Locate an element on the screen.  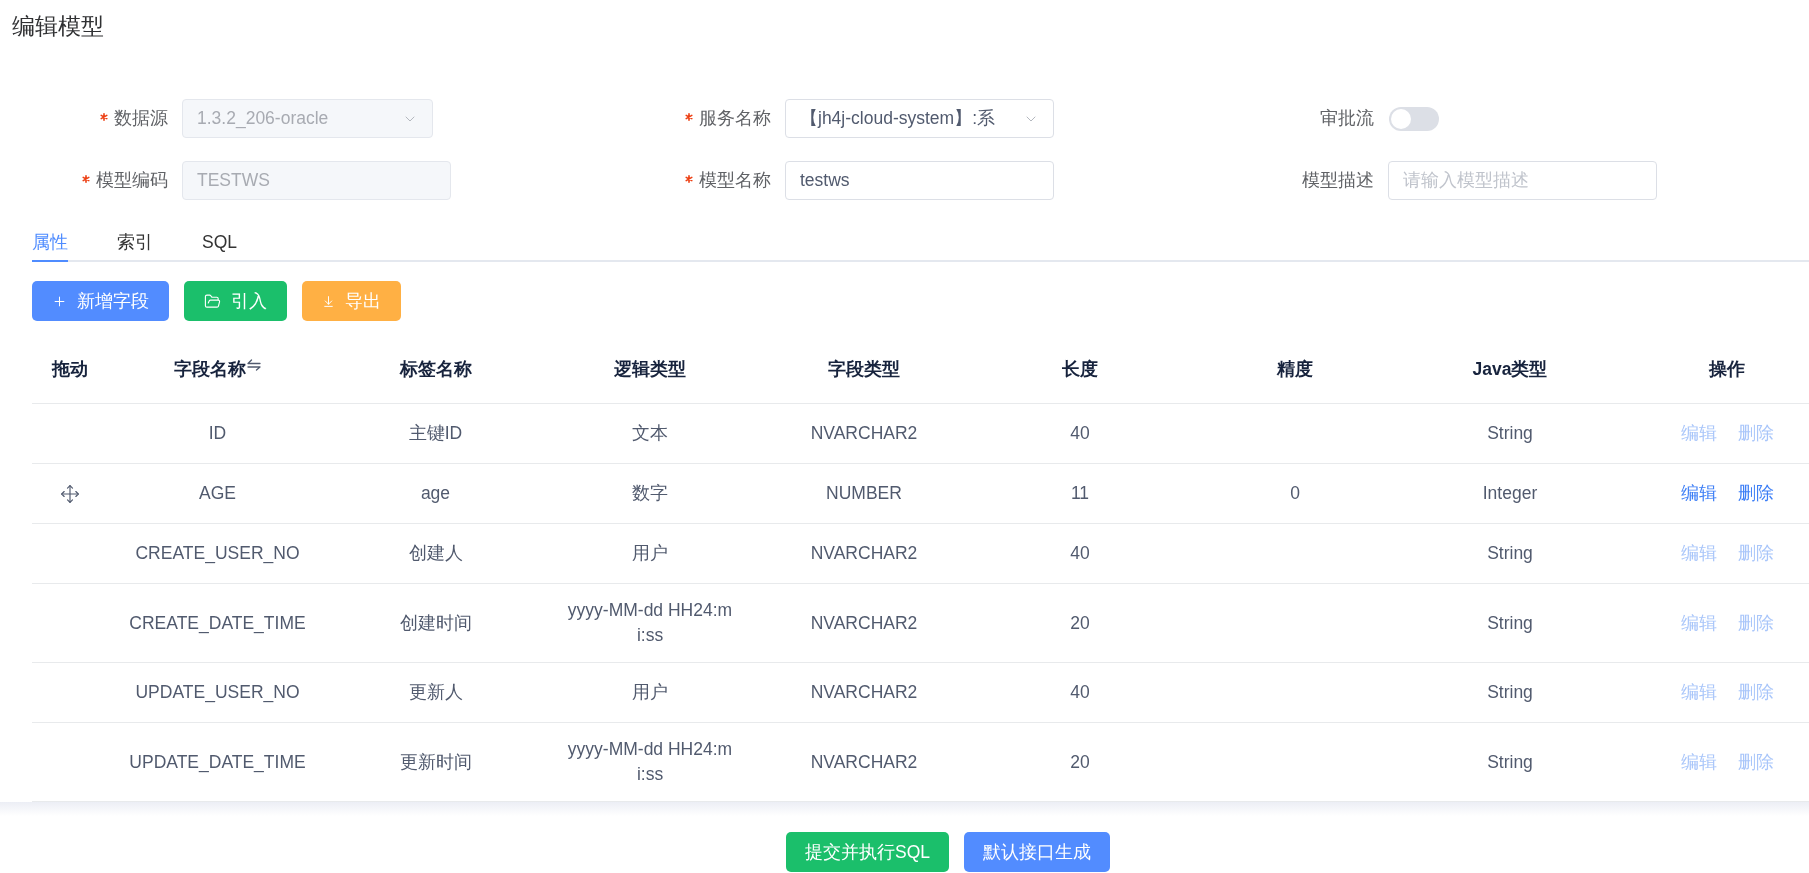
table-cell-text: 文本 is located at coordinates (650, 433).